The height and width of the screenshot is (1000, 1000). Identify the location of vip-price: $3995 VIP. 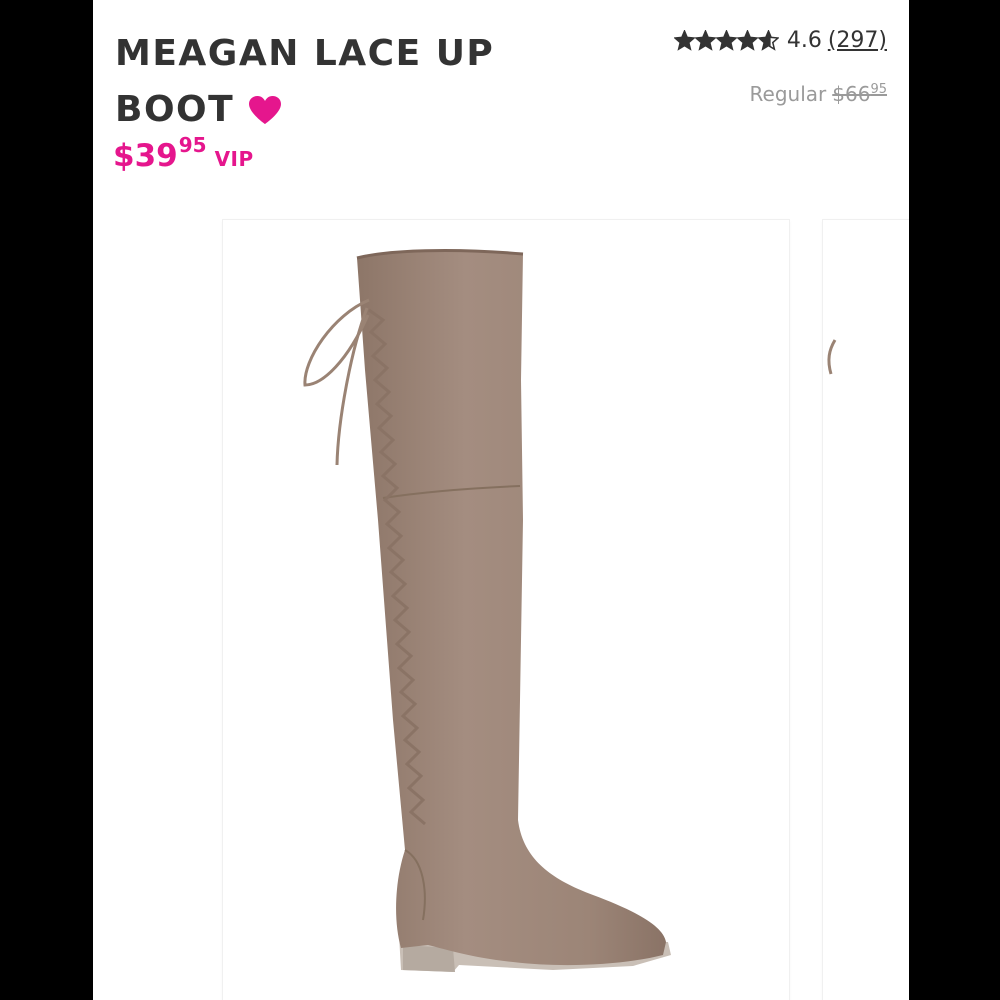
(183, 153).